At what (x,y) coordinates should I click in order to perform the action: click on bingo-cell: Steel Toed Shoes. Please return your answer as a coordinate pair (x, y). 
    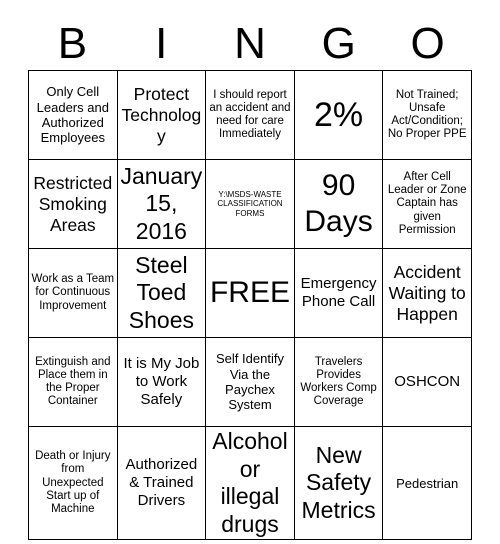
    Looking at the image, I should click on (161, 293).